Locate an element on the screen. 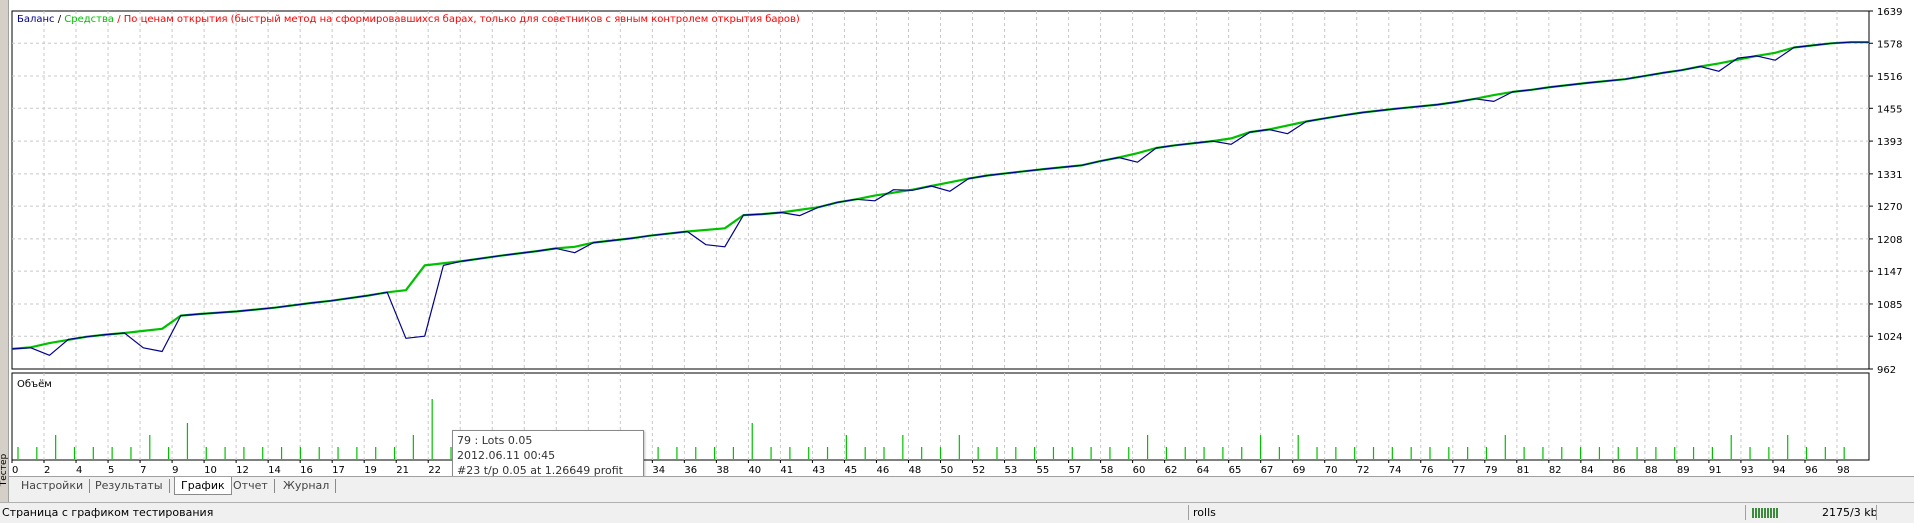 Image resolution: width=1914 pixels, height=523 pixels. x-tick-label: 77 is located at coordinates (1459, 470).